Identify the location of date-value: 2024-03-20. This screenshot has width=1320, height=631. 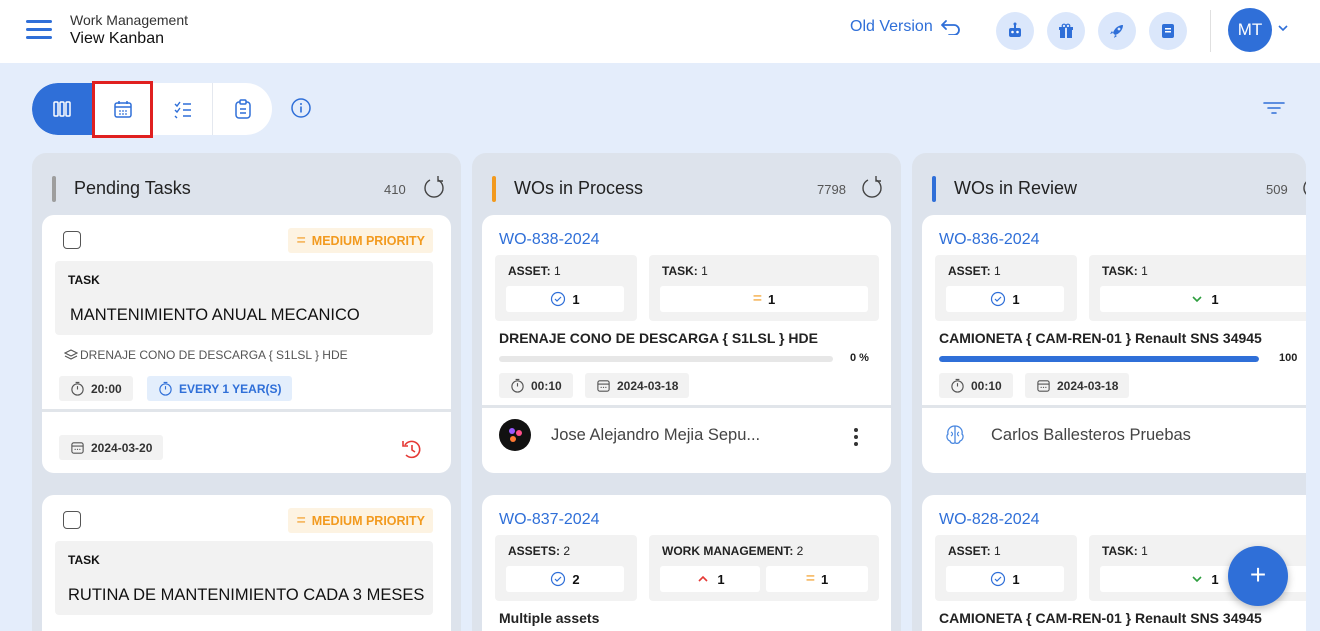
(122, 447).